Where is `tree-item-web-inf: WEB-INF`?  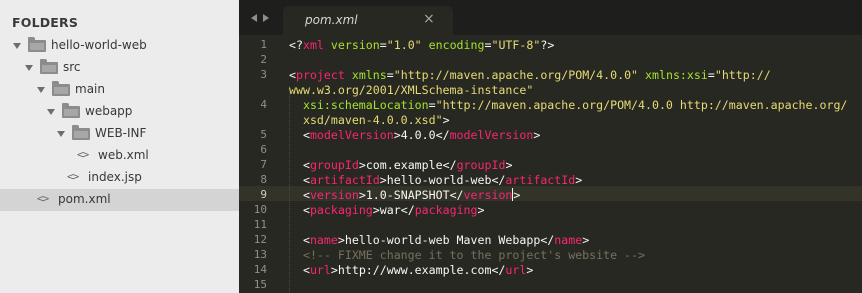
tree-item-web-inf: WEB-INF is located at coordinates (119, 134).